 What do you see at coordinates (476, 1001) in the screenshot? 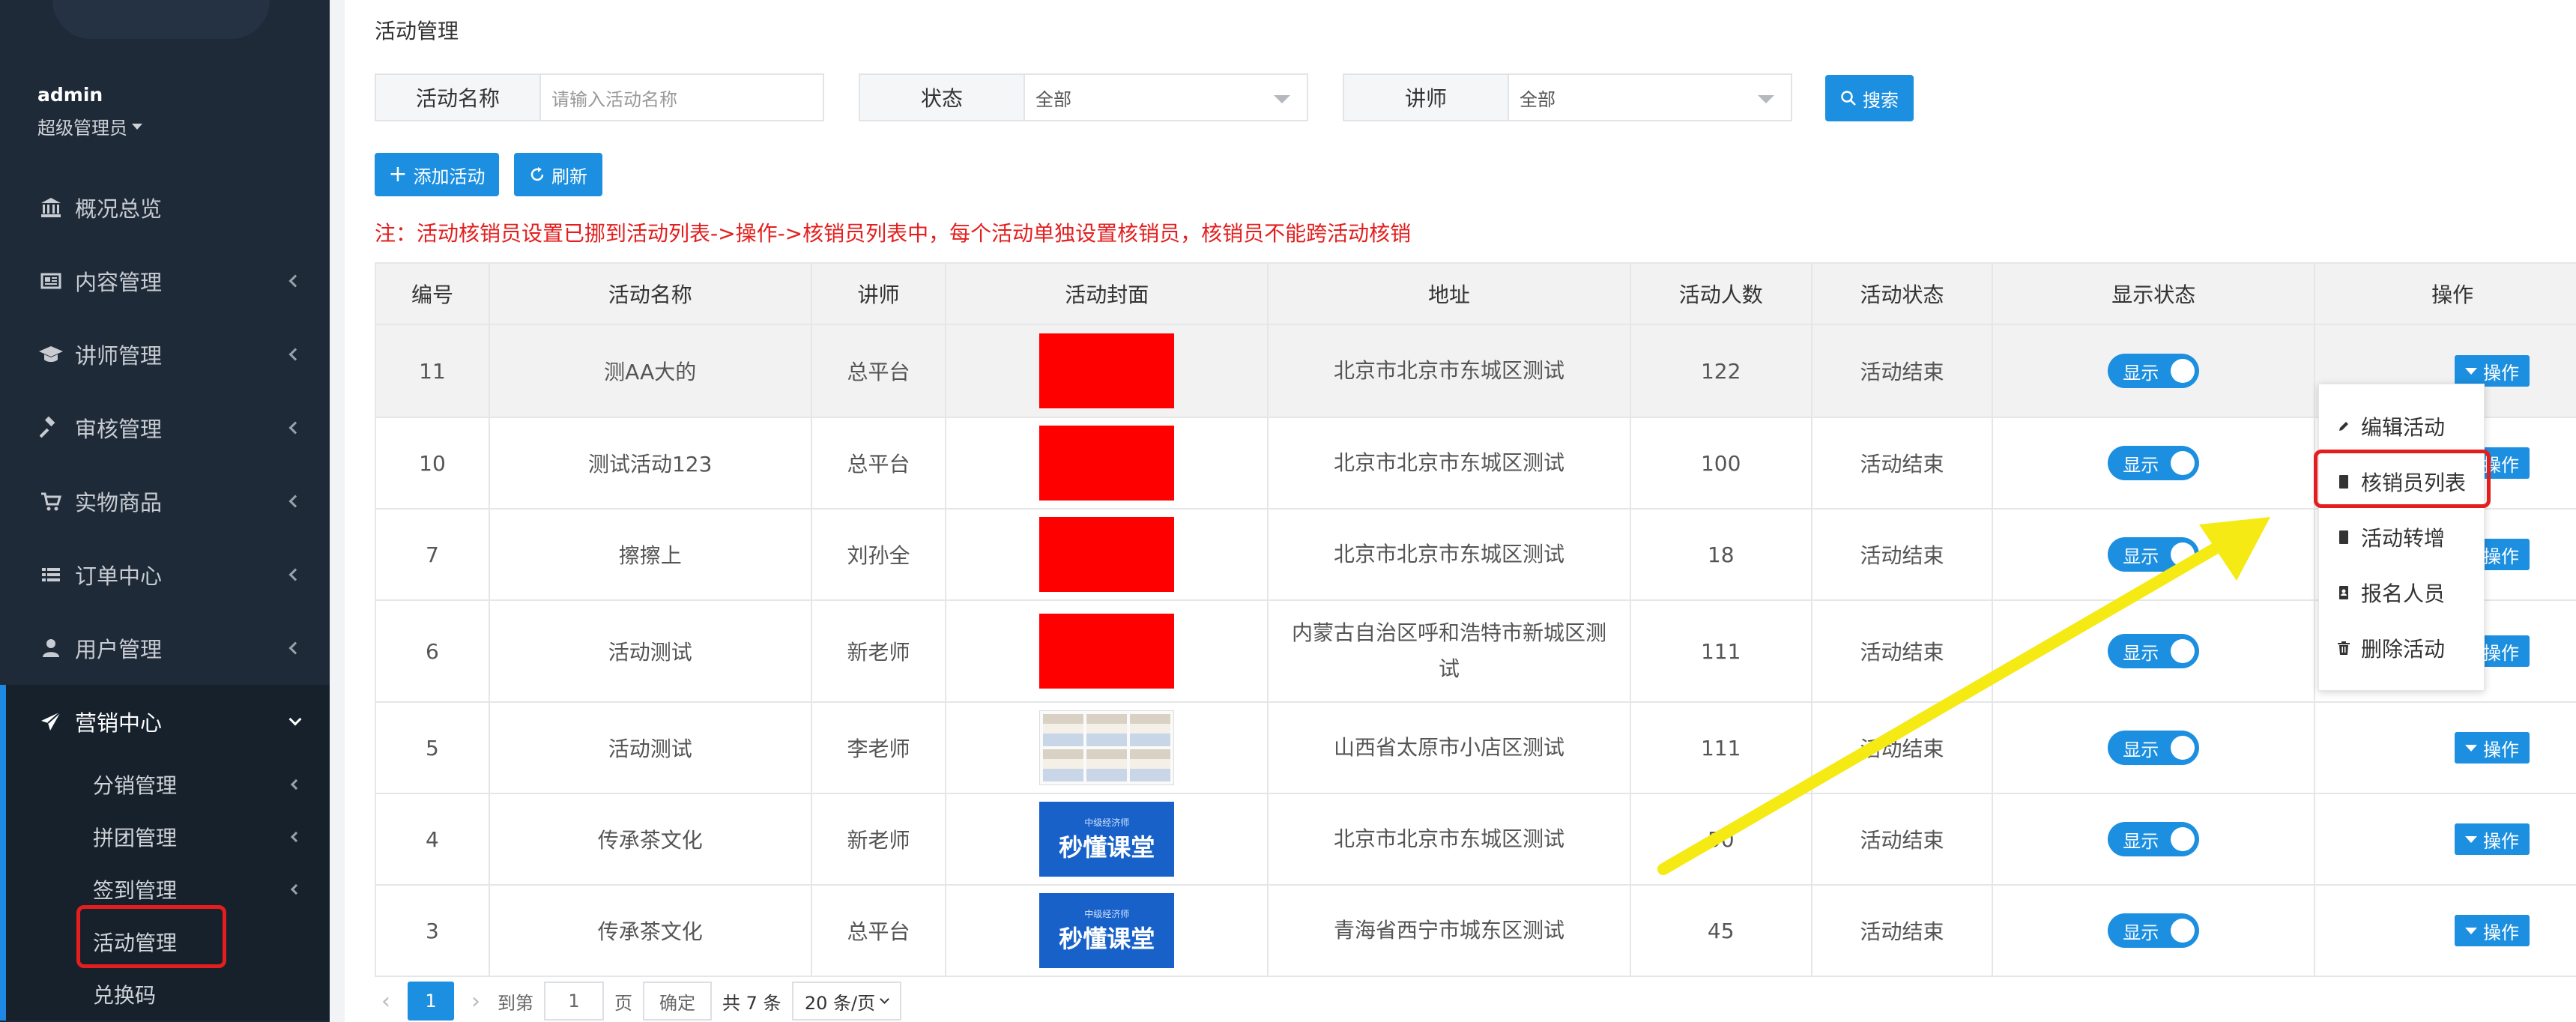
I see `next-page-icon: ›` at bounding box center [476, 1001].